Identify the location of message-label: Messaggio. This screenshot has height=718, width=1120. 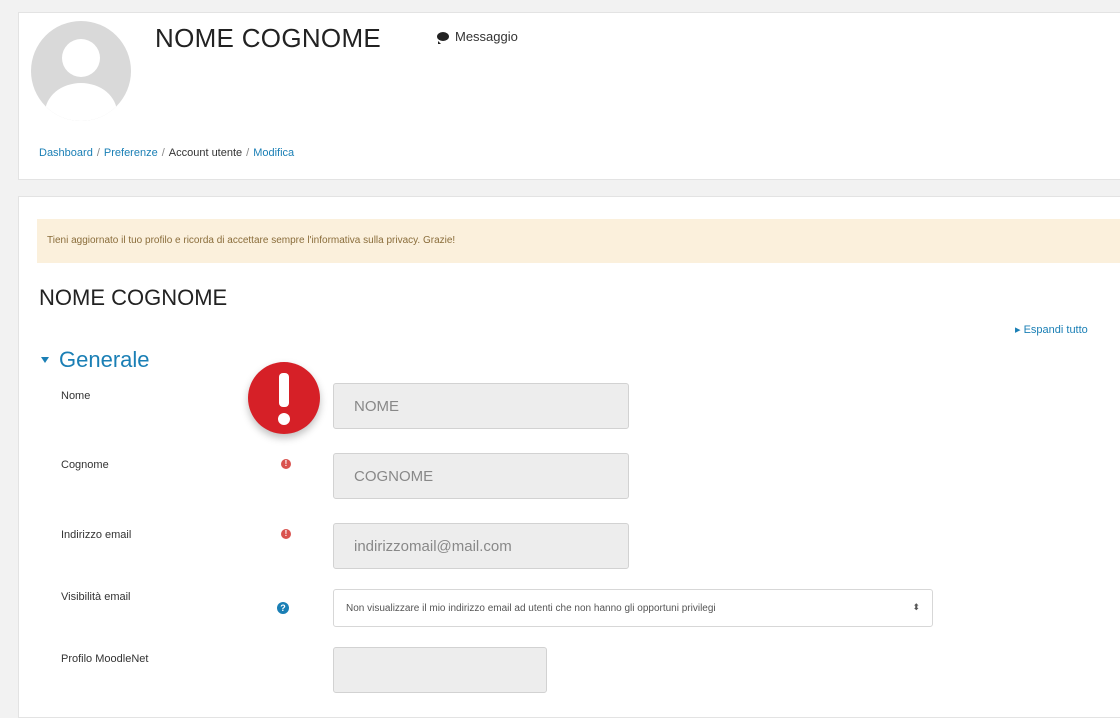
(486, 36).